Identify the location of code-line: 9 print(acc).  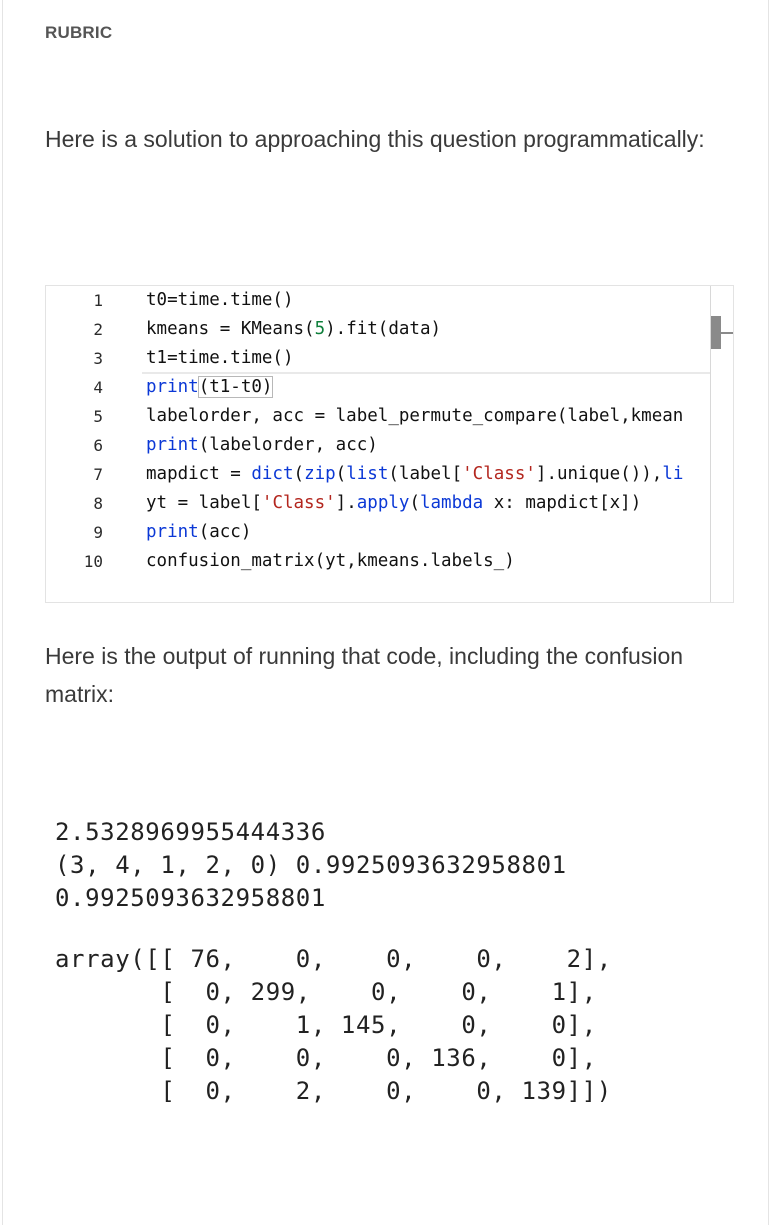
(389, 532).